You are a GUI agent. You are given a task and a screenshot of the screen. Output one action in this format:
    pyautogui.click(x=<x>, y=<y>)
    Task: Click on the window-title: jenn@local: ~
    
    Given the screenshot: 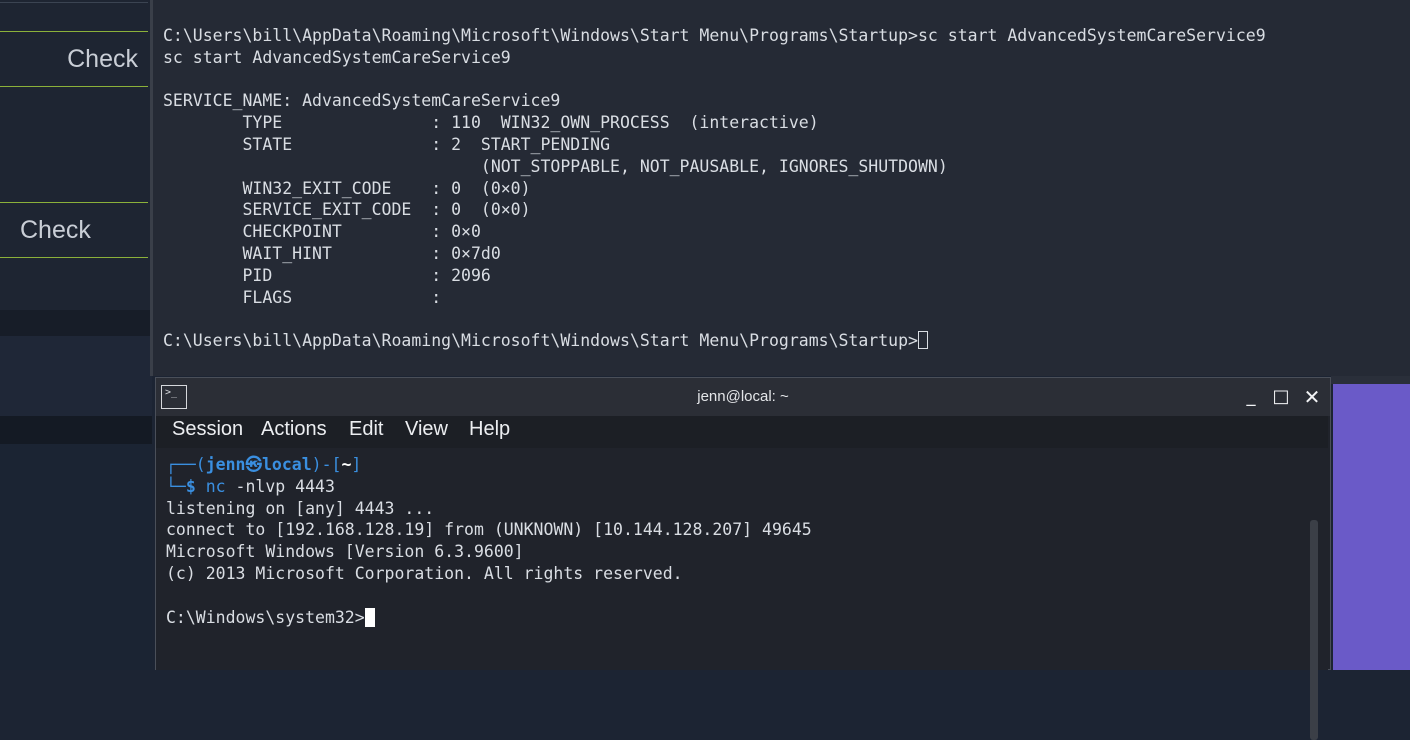 What is the action you would take?
    pyautogui.click(x=743, y=396)
    